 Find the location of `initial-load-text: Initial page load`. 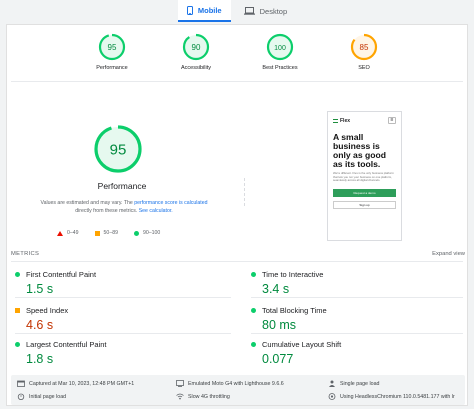

initial-load-text: Initial page load is located at coordinates (48, 396).